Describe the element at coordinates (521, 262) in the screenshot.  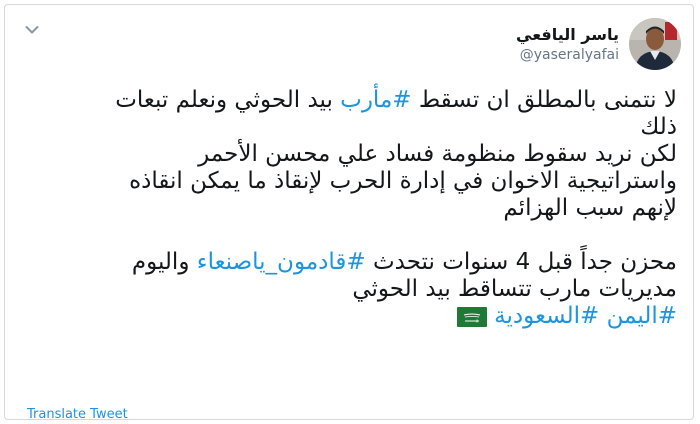
I see `tweet-line-text: محزن جداً قبل 4 سنوات نتحدث` at that location.